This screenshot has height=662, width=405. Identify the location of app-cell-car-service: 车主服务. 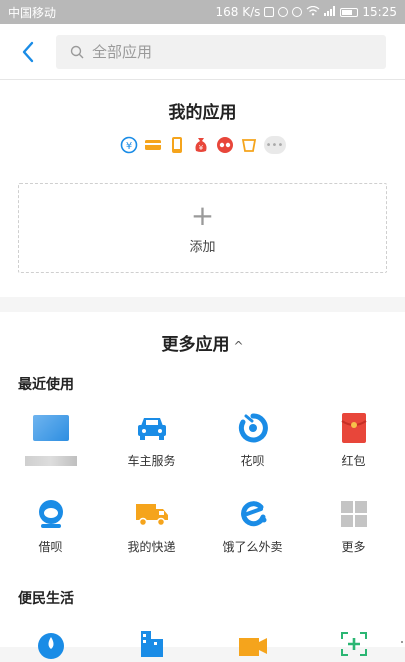
(151, 439).